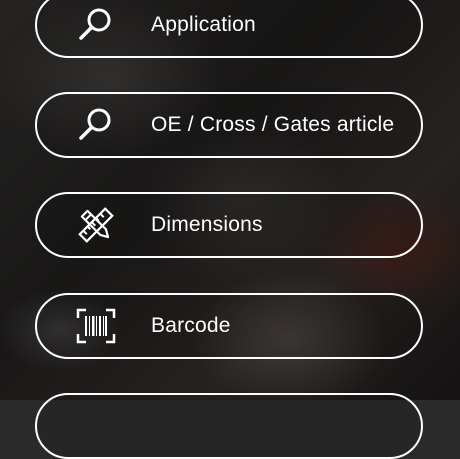  I want to click on dimensions-button: Dimensions, so click(229, 225).